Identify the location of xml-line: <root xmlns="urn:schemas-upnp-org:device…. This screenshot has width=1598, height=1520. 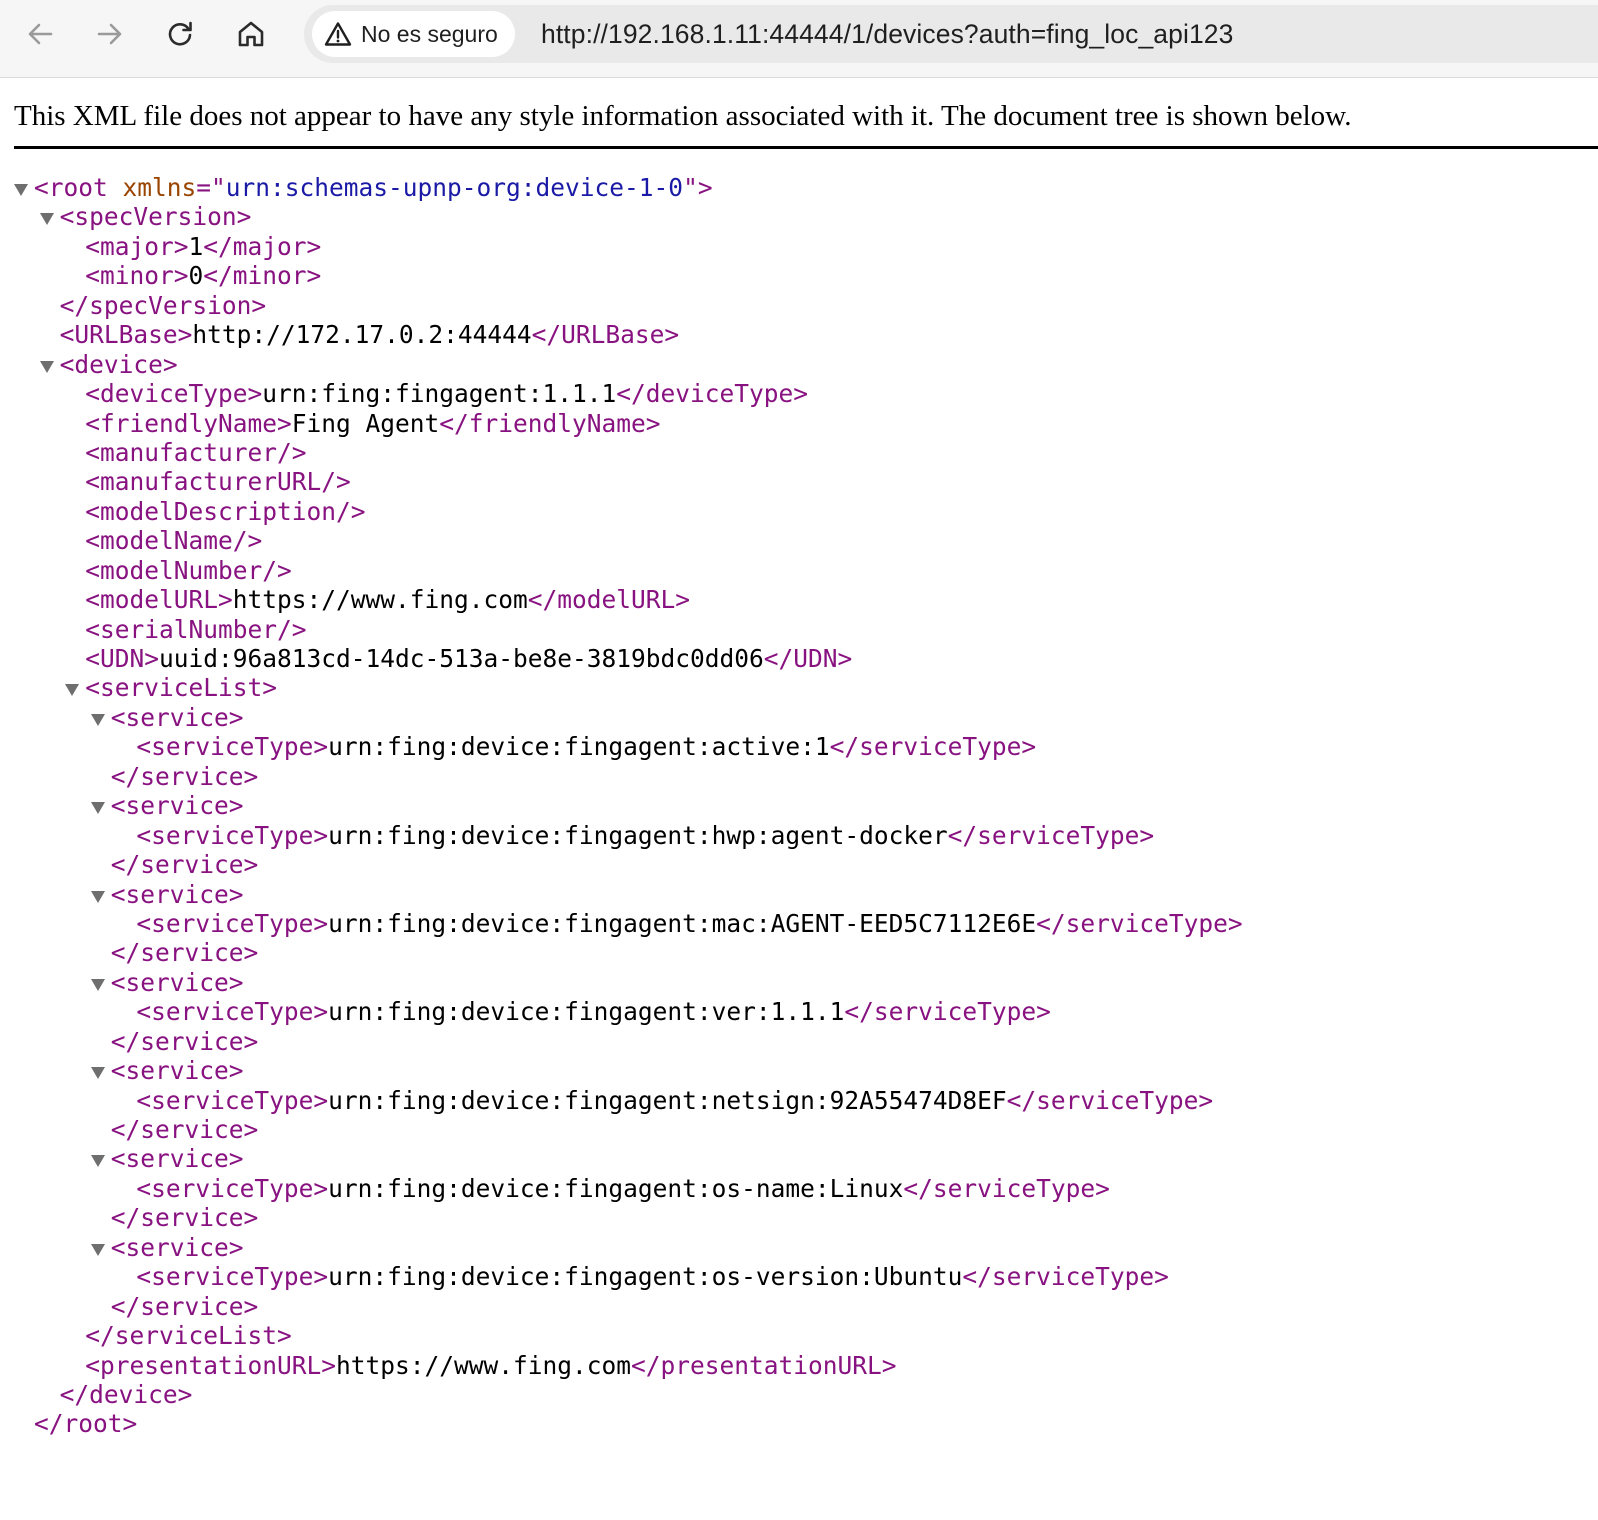
(799, 187).